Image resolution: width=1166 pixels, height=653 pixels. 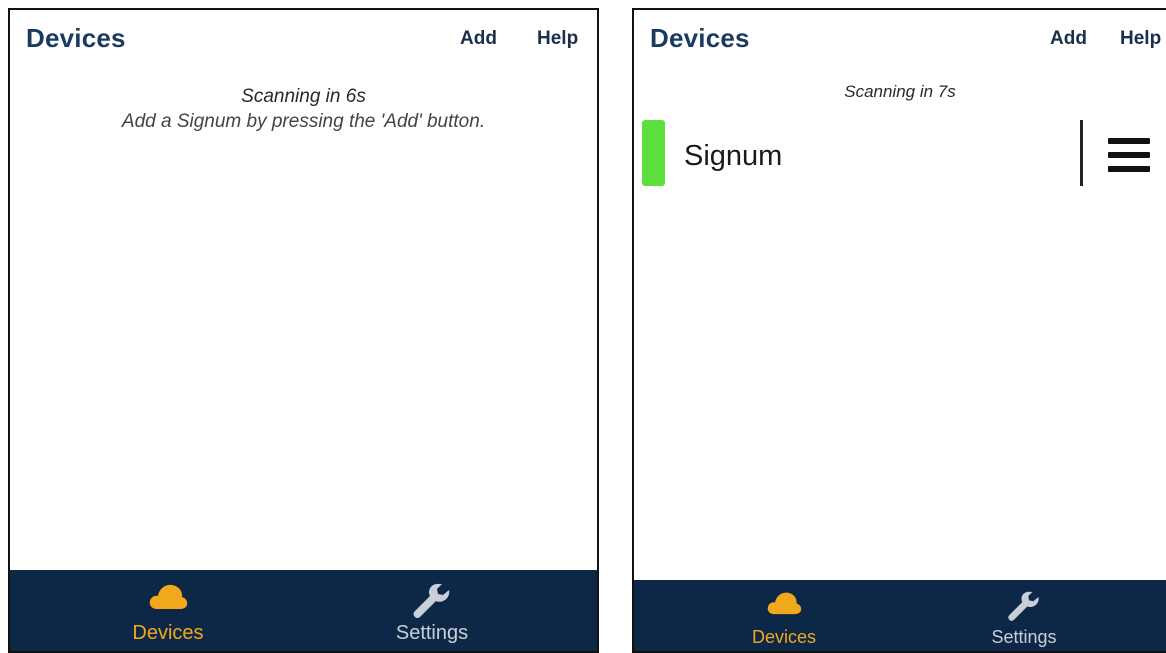 I want to click on device-row: Signum, so click(x=900, y=154).